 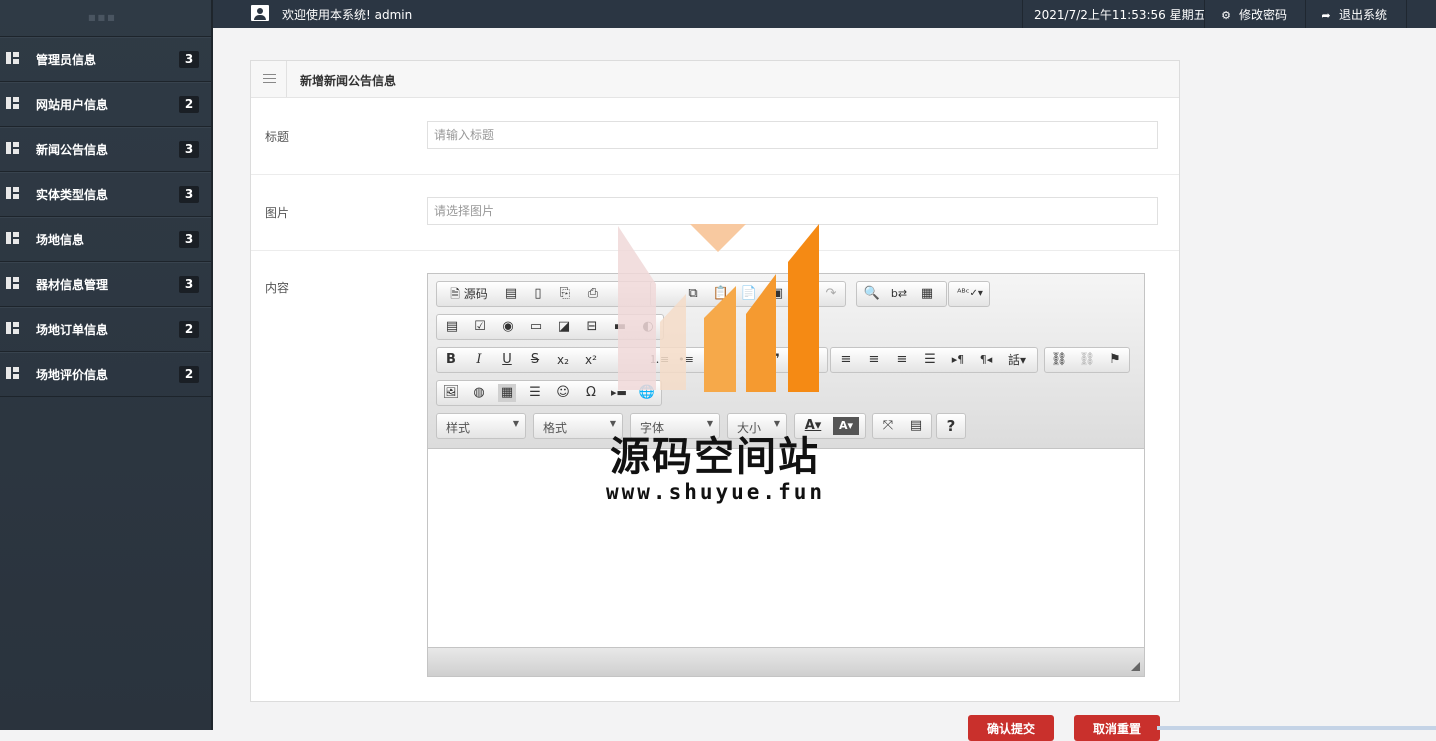 I want to click on page-break-icon: ▸▬, so click(x=619, y=393).